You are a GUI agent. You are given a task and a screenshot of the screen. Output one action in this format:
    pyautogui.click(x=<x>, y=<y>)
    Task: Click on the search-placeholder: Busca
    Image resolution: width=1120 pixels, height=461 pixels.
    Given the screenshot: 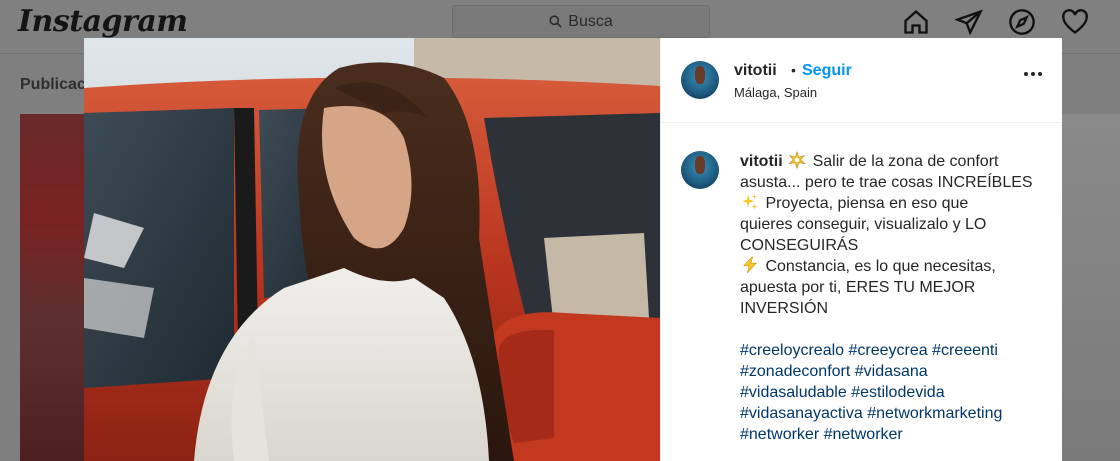 What is the action you would take?
    pyautogui.click(x=590, y=21)
    